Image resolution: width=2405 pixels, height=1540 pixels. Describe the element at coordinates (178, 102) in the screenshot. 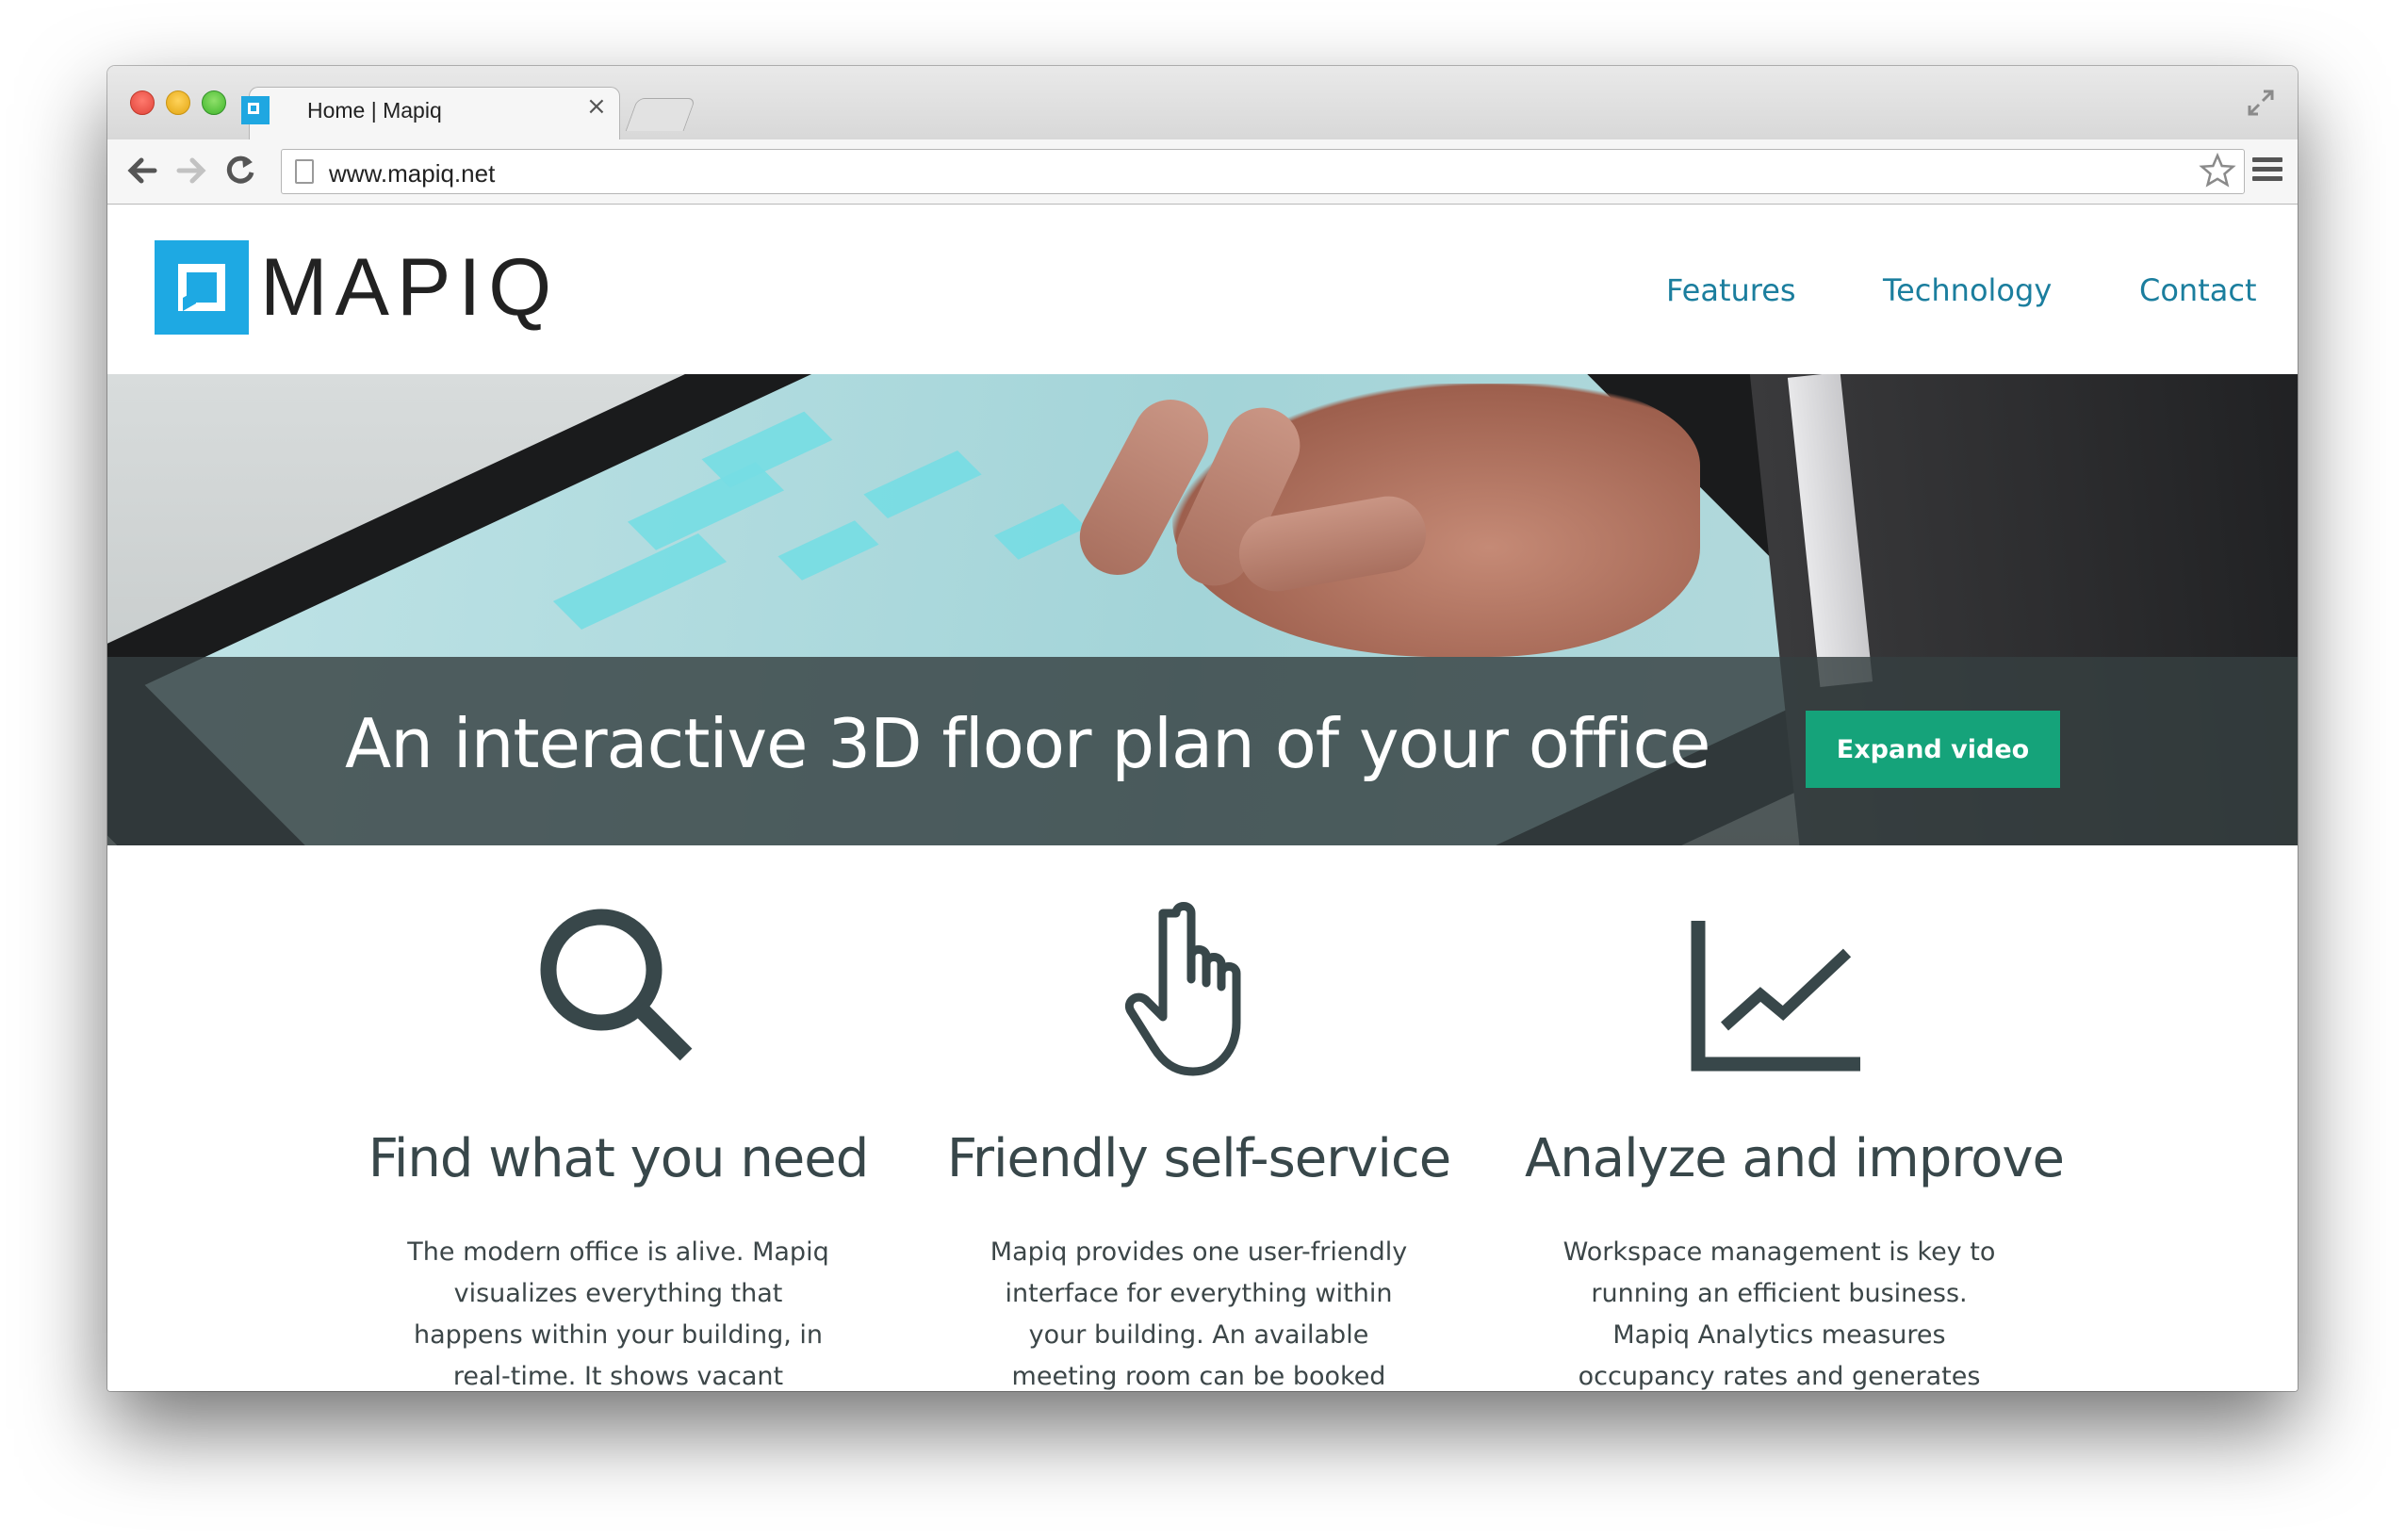

I see `minimize-window-button` at that location.